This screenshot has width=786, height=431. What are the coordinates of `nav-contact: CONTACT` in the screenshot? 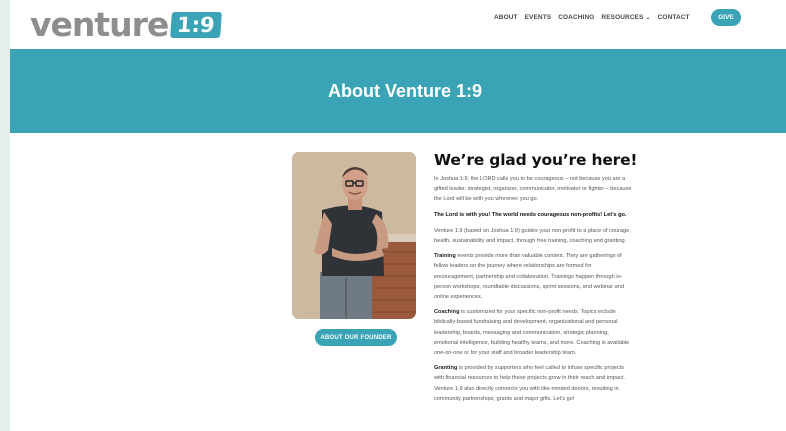 It's located at (674, 17).